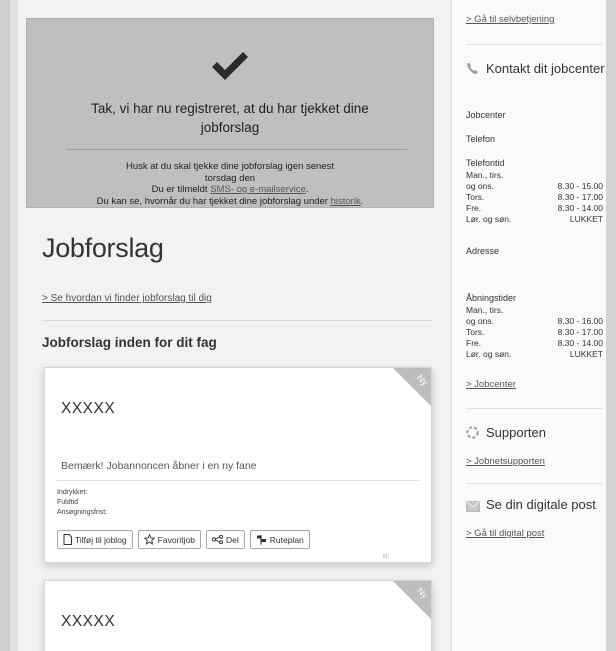 The image size is (616, 651). Describe the element at coordinates (545, 68) in the screenshot. I see `contact-jobcenter-title: Kontakt dit jobcenter` at that location.